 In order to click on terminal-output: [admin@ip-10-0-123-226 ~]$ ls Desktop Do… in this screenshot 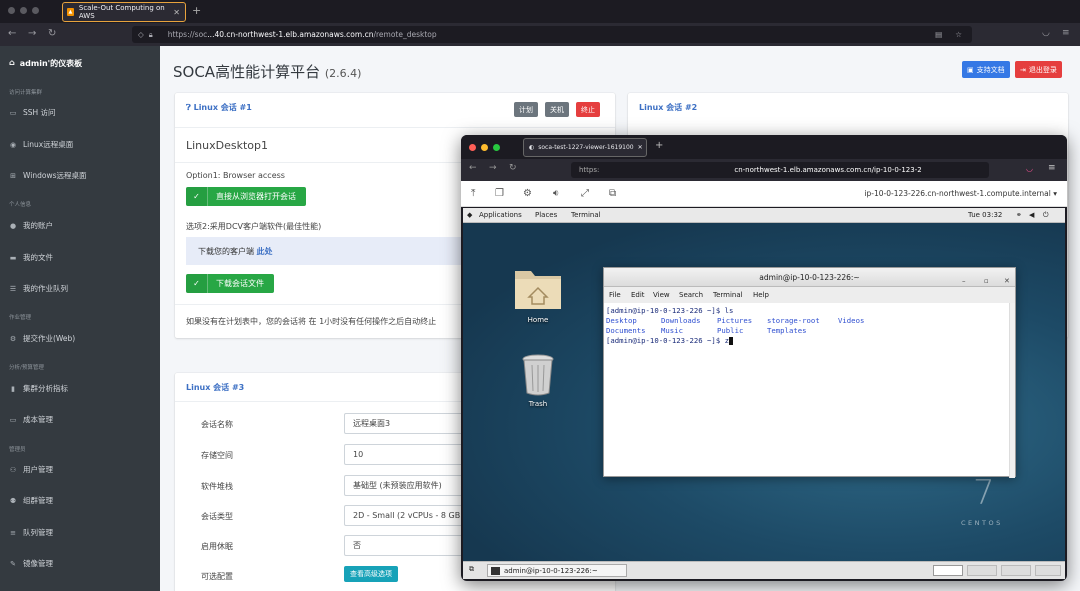, I will do `click(809, 390)`.